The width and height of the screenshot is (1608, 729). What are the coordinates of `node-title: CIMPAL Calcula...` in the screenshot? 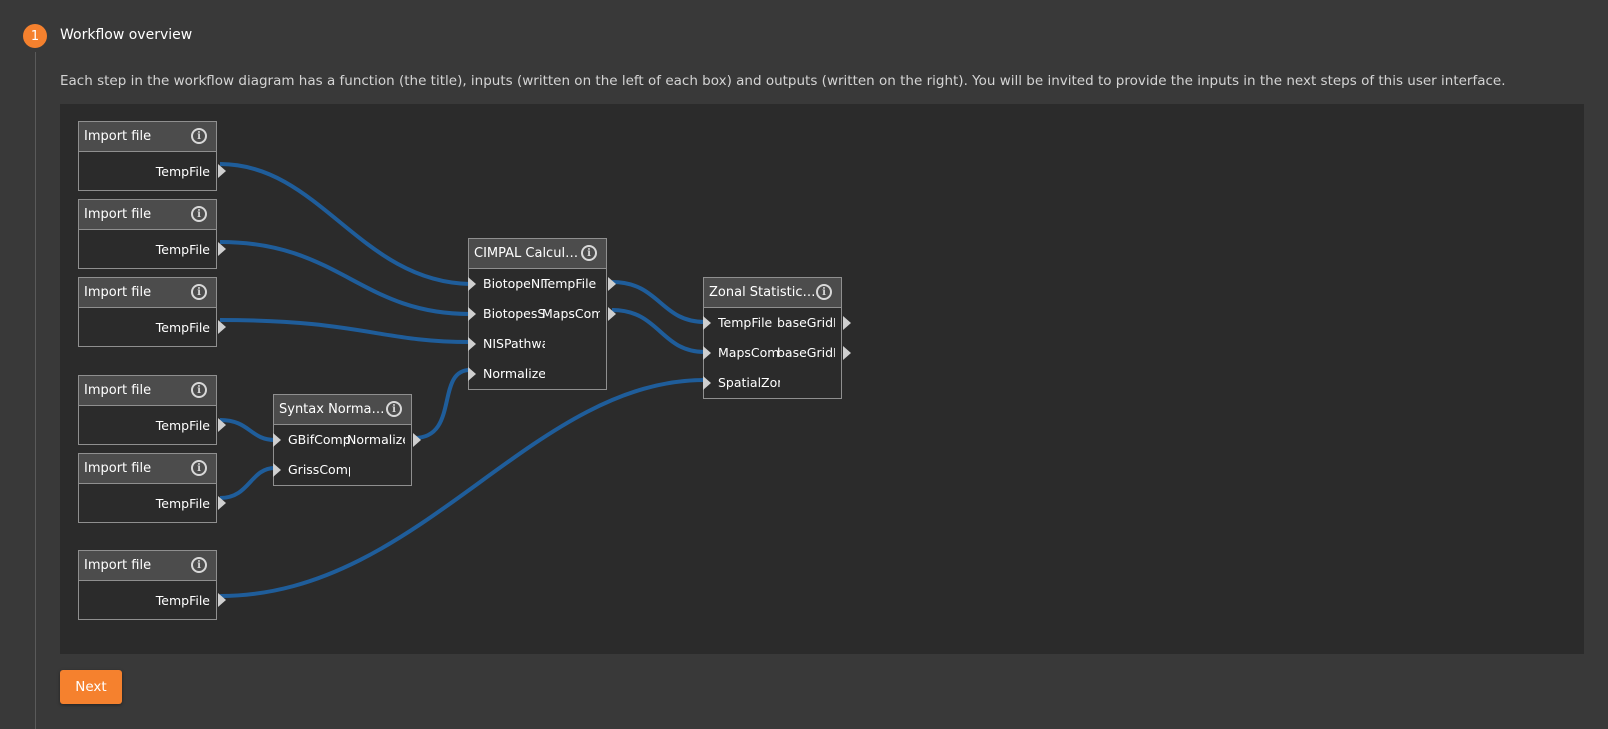 It's located at (528, 253).